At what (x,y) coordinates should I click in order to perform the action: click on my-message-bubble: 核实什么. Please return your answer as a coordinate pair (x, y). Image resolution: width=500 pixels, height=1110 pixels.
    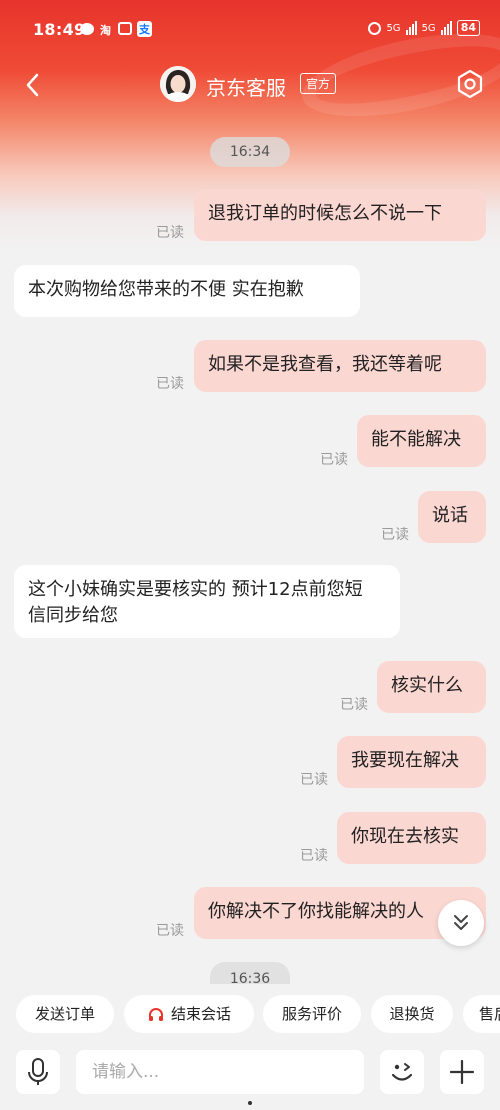
    Looking at the image, I should click on (431, 687).